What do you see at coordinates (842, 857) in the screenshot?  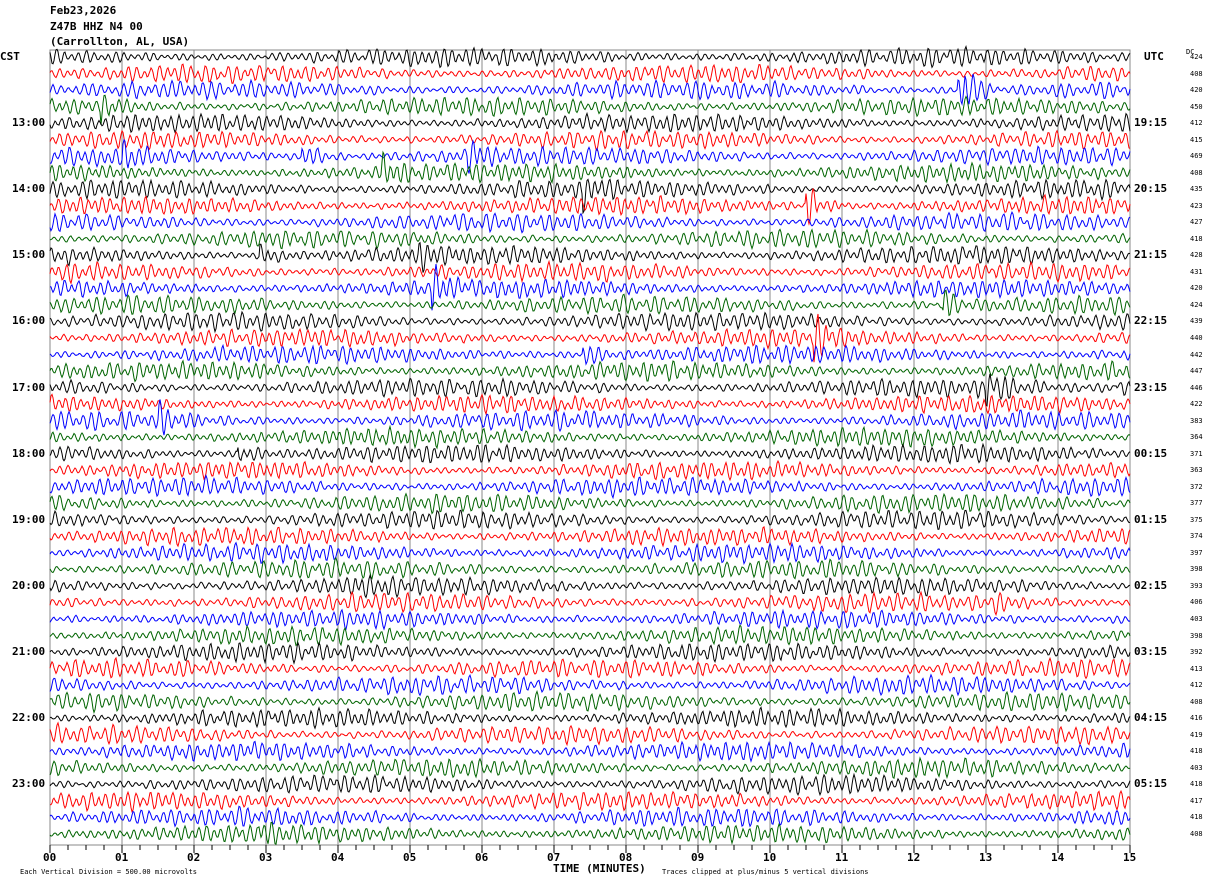 I see `x-tick-label: 11` at bounding box center [842, 857].